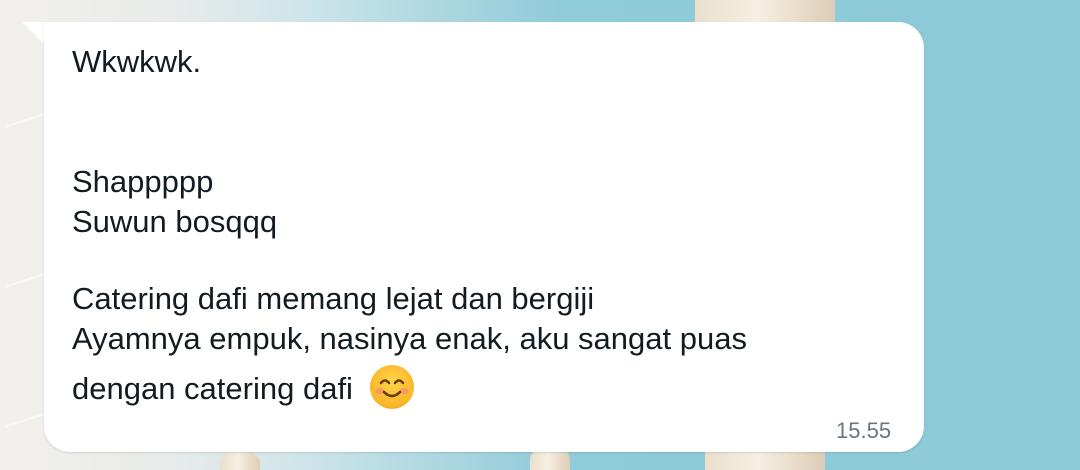 The height and width of the screenshot is (470, 1080). Describe the element at coordinates (175, 221) in the screenshot. I see `message-line: Suwun bosqqq` at that location.